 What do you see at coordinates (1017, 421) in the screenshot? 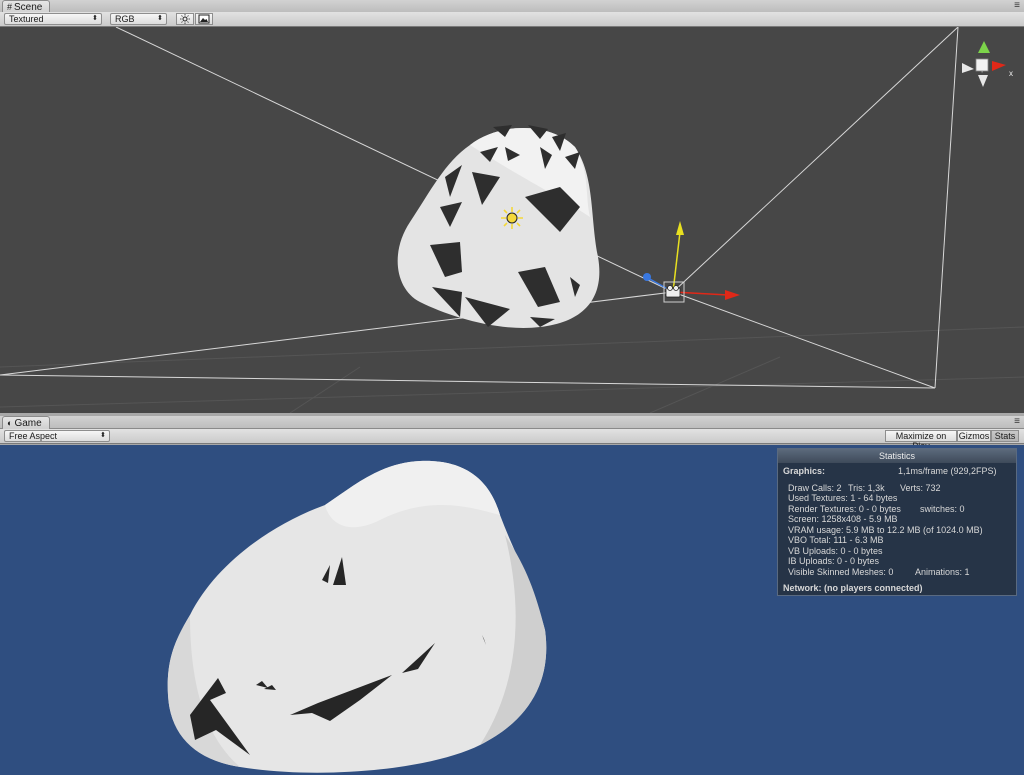
I see `game-panel-menu-icon: ≡` at bounding box center [1017, 421].